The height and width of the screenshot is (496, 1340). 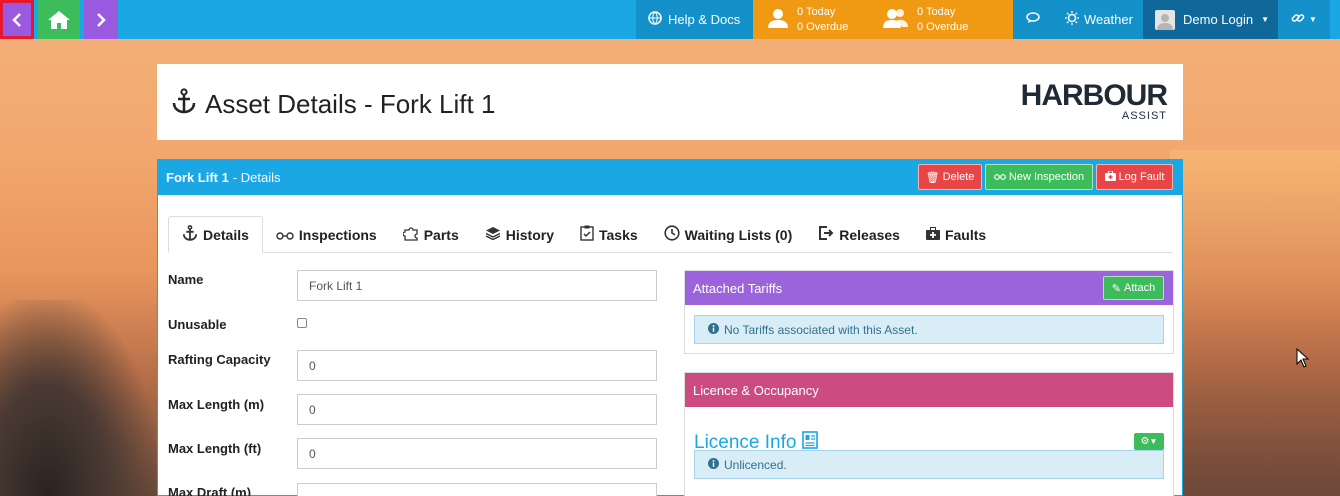 I want to click on clock-icon, so click(x=672, y=234).